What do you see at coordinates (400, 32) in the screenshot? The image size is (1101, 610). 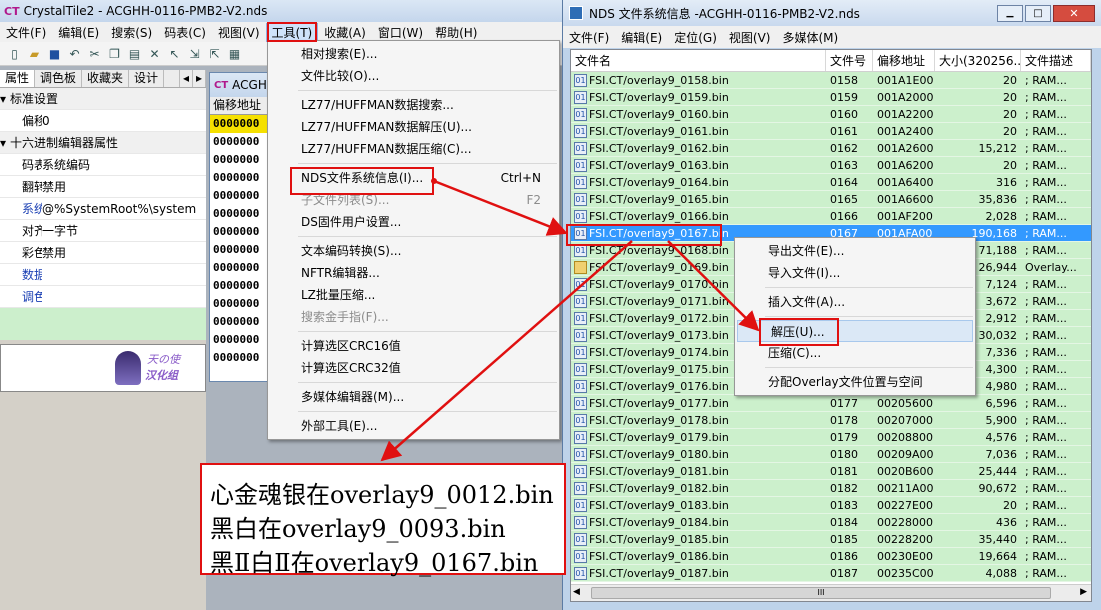 I see `menu-item: 窗口(W)` at bounding box center [400, 32].